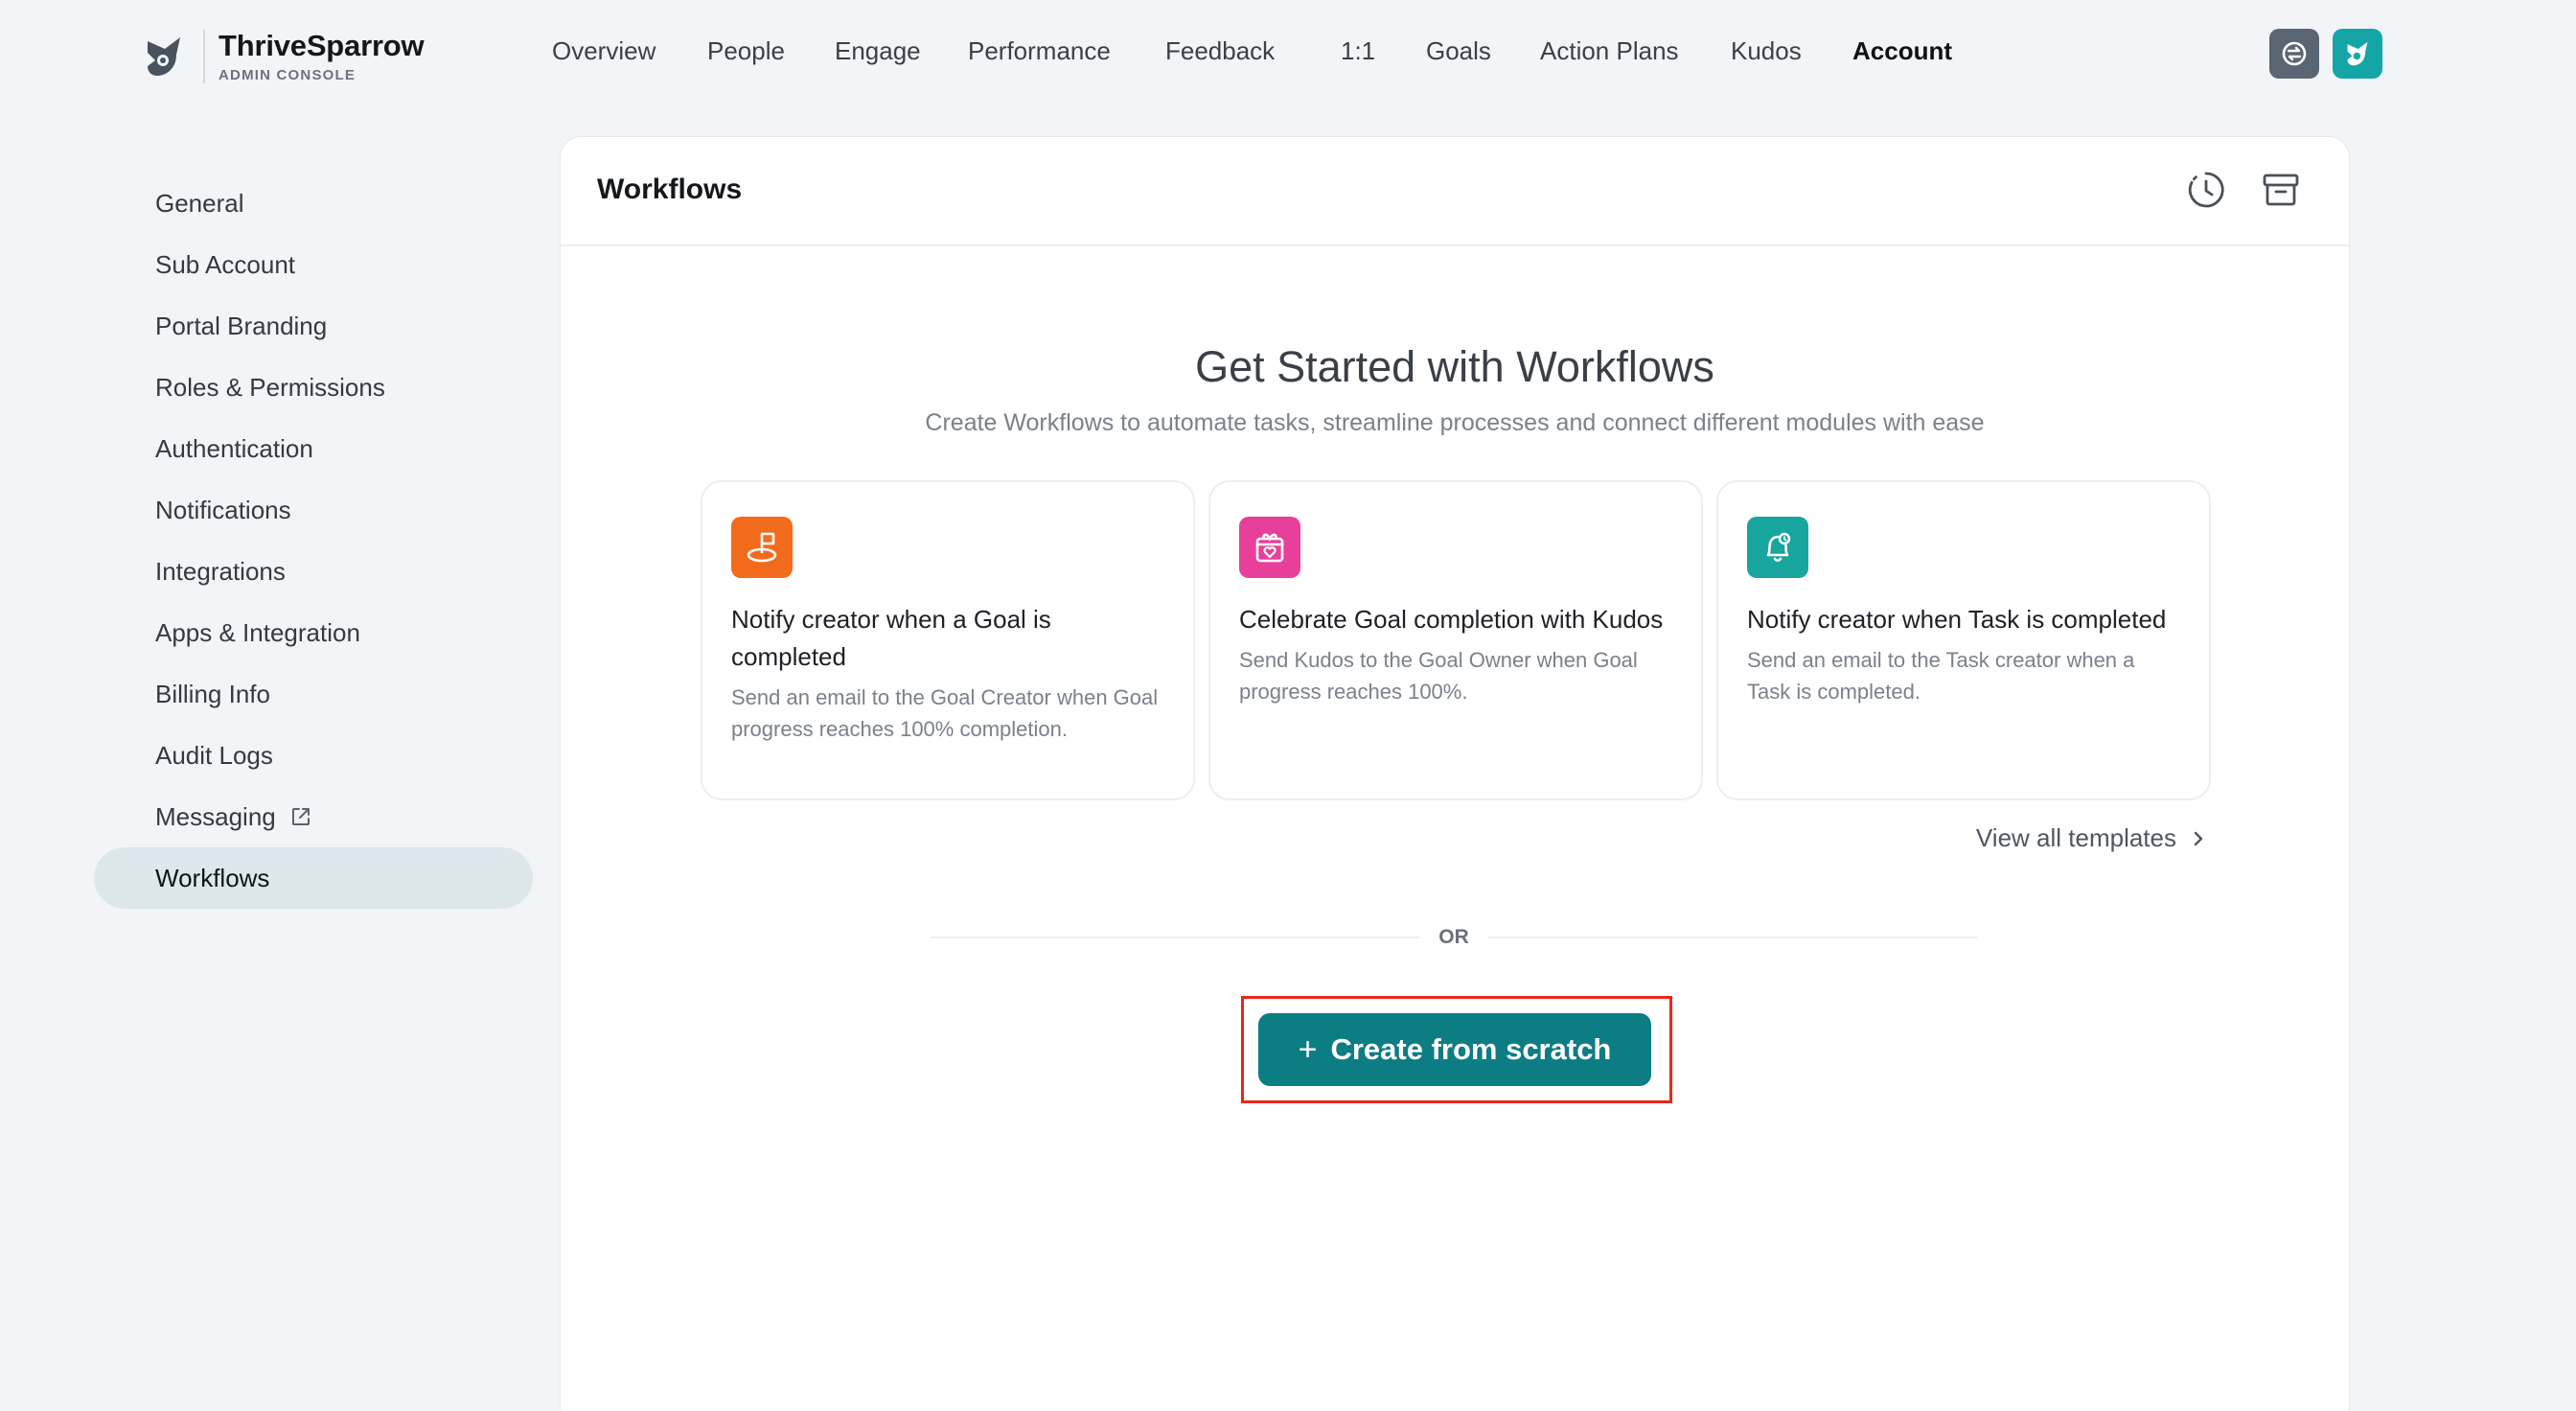  I want to click on nav-feedback: Feedback, so click(1220, 51).